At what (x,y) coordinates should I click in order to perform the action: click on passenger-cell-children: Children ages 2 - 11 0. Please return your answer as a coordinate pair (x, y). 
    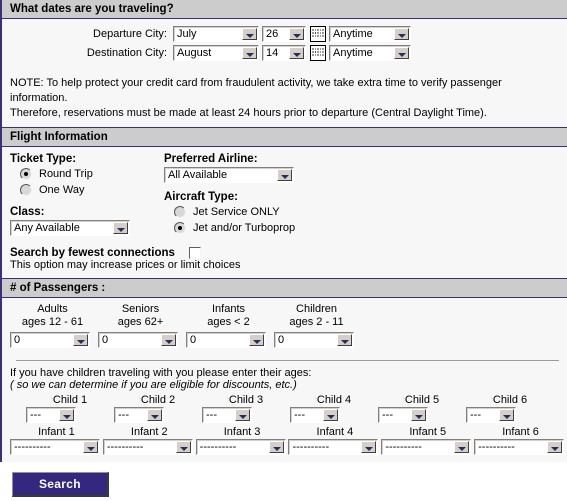
    Looking at the image, I should click on (316, 326).